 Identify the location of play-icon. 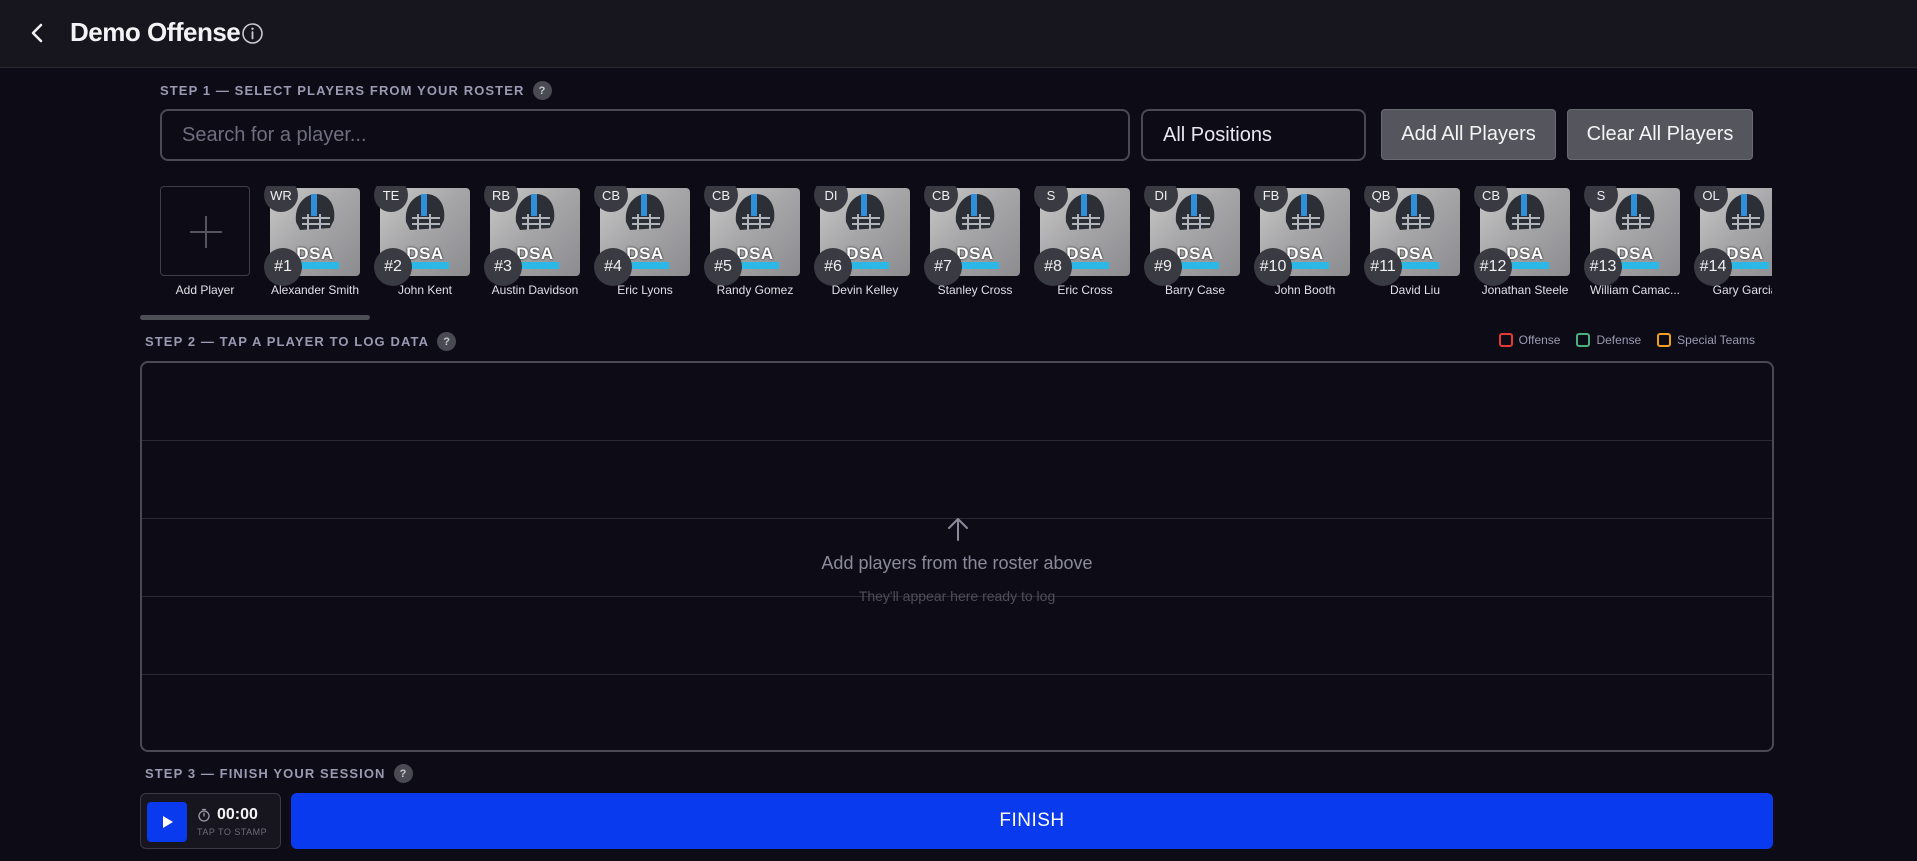
(168, 822).